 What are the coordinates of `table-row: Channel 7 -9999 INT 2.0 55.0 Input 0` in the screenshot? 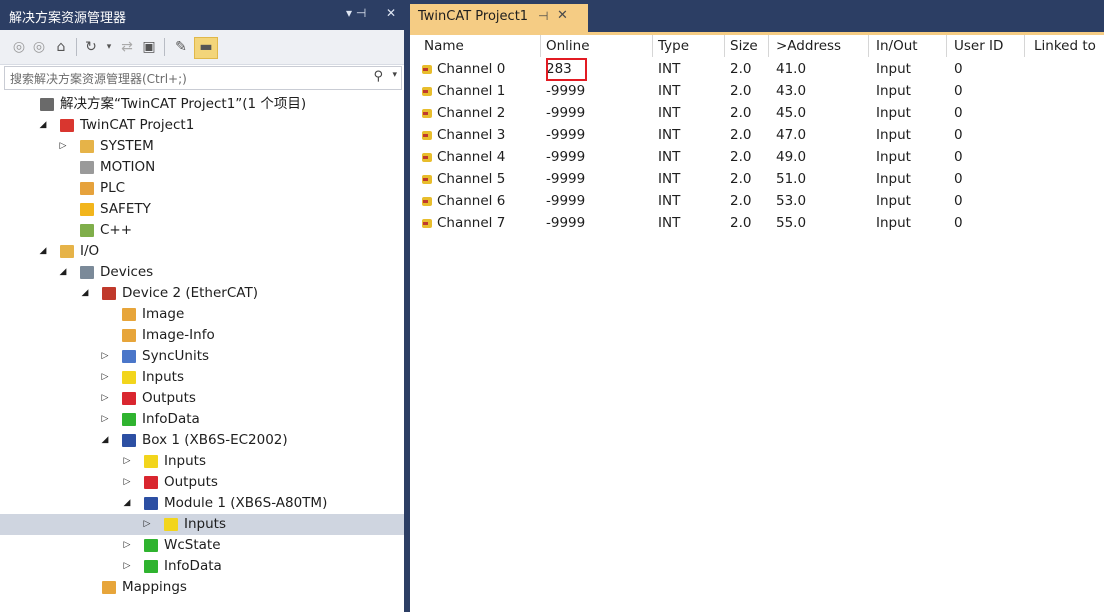 It's located at (757, 224).